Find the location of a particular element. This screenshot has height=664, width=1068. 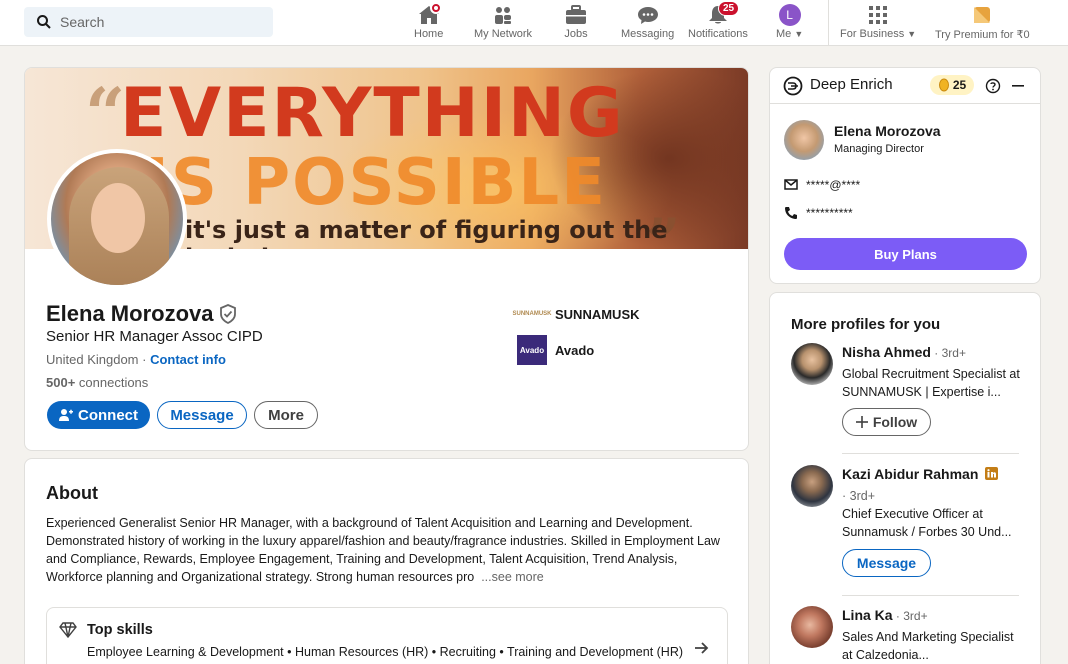

more-button-label: More is located at coordinates (286, 415).